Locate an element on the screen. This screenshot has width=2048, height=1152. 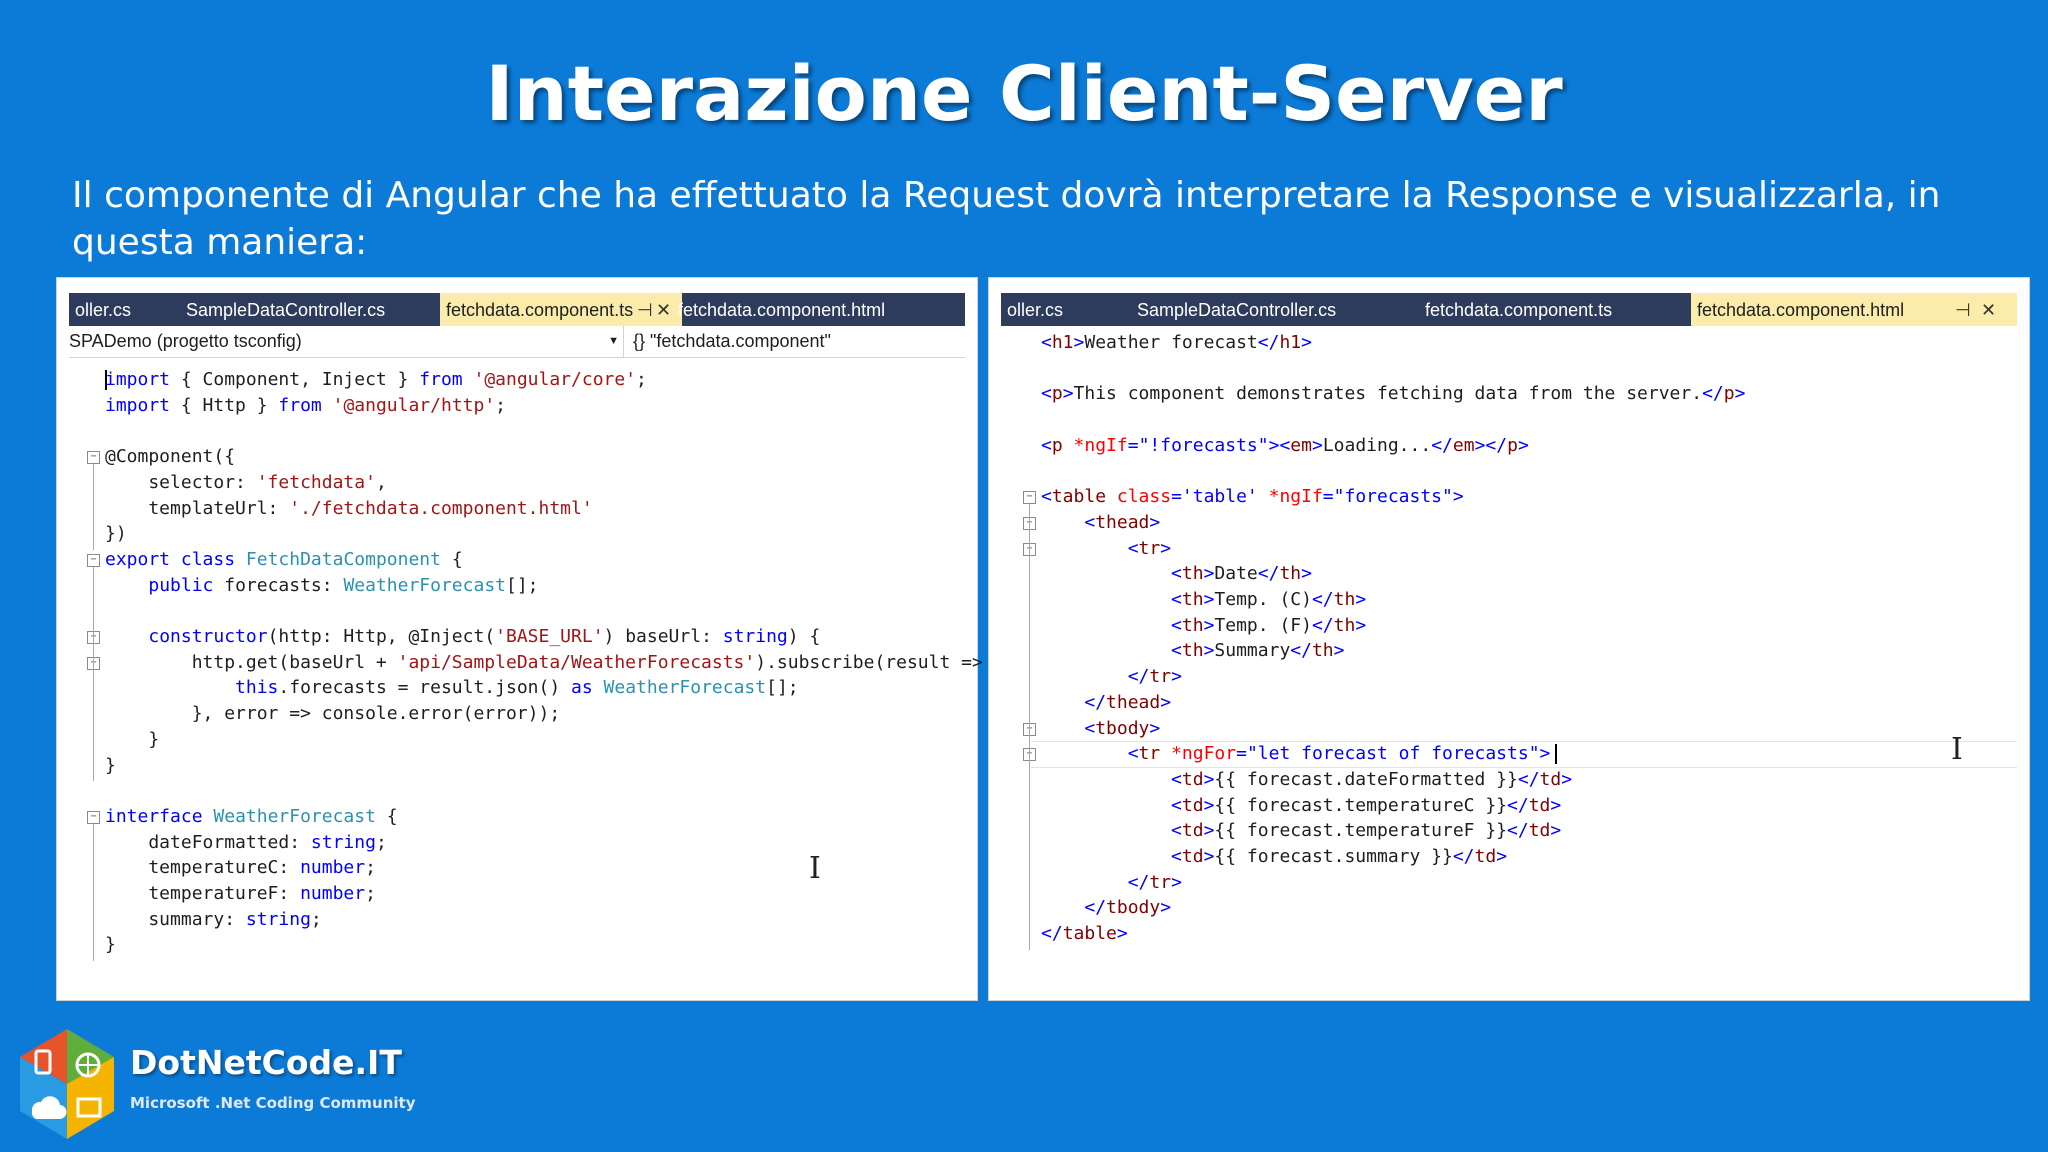
code-line: <th>Temp. (F)</th> is located at coordinates (1269, 625).